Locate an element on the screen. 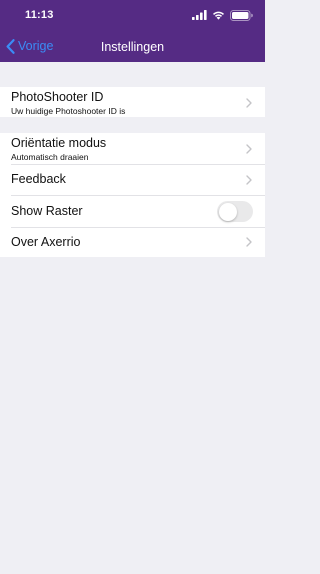  battery-icon is located at coordinates (241, 15).